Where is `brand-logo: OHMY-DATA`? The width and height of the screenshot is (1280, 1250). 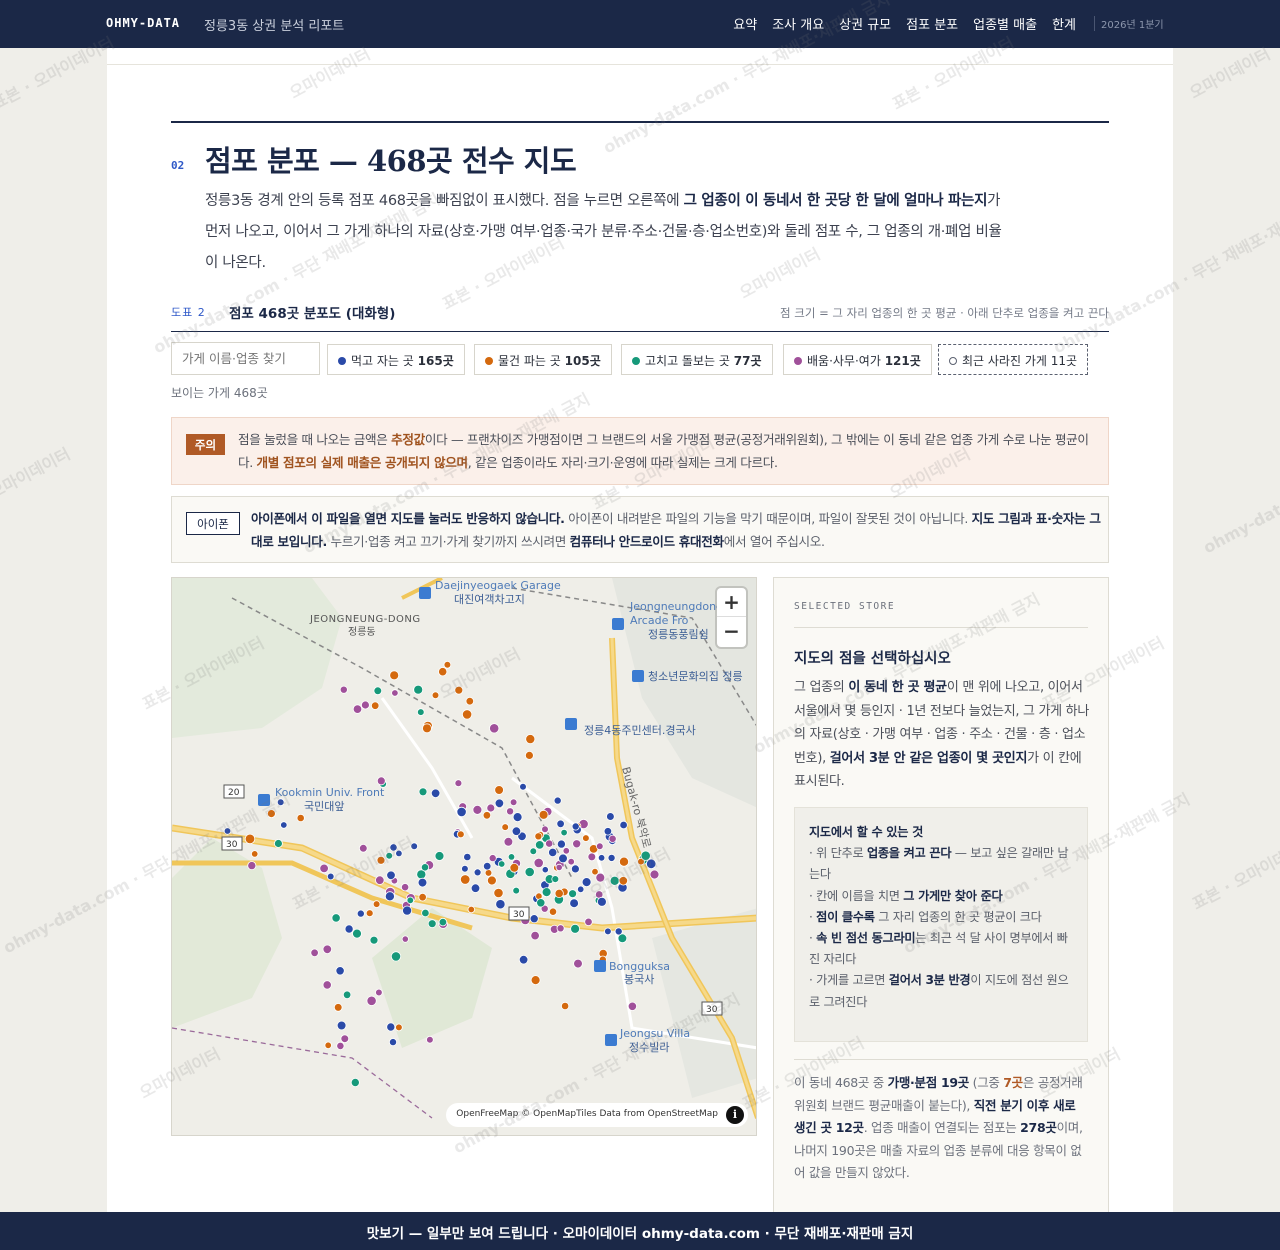
brand-logo: OHMY-DATA is located at coordinates (143, 23).